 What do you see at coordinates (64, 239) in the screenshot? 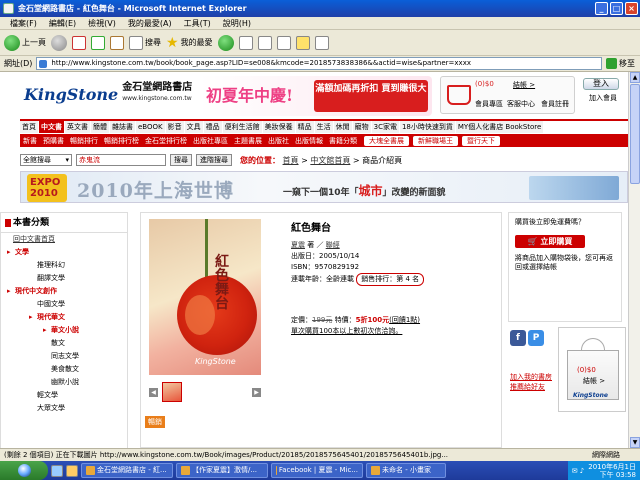
I see `sidebar-category-item: 回中文書首頁` at bounding box center [64, 239].